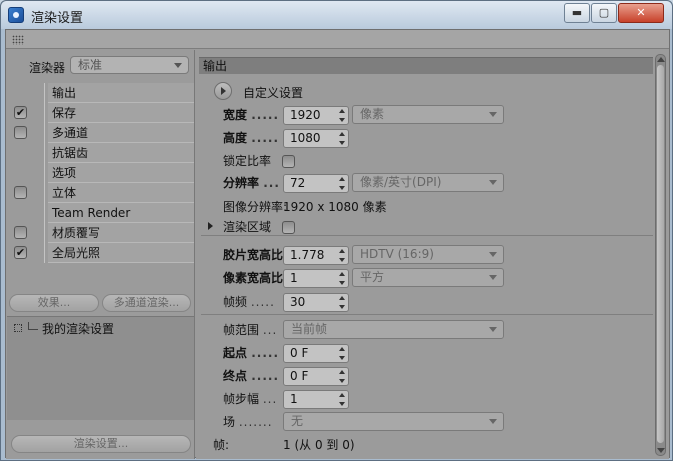 The height and width of the screenshot is (461, 673). What do you see at coordinates (288, 227) in the screenshot?
I see `render-region-checkbox` at bounding box center [288, 227].